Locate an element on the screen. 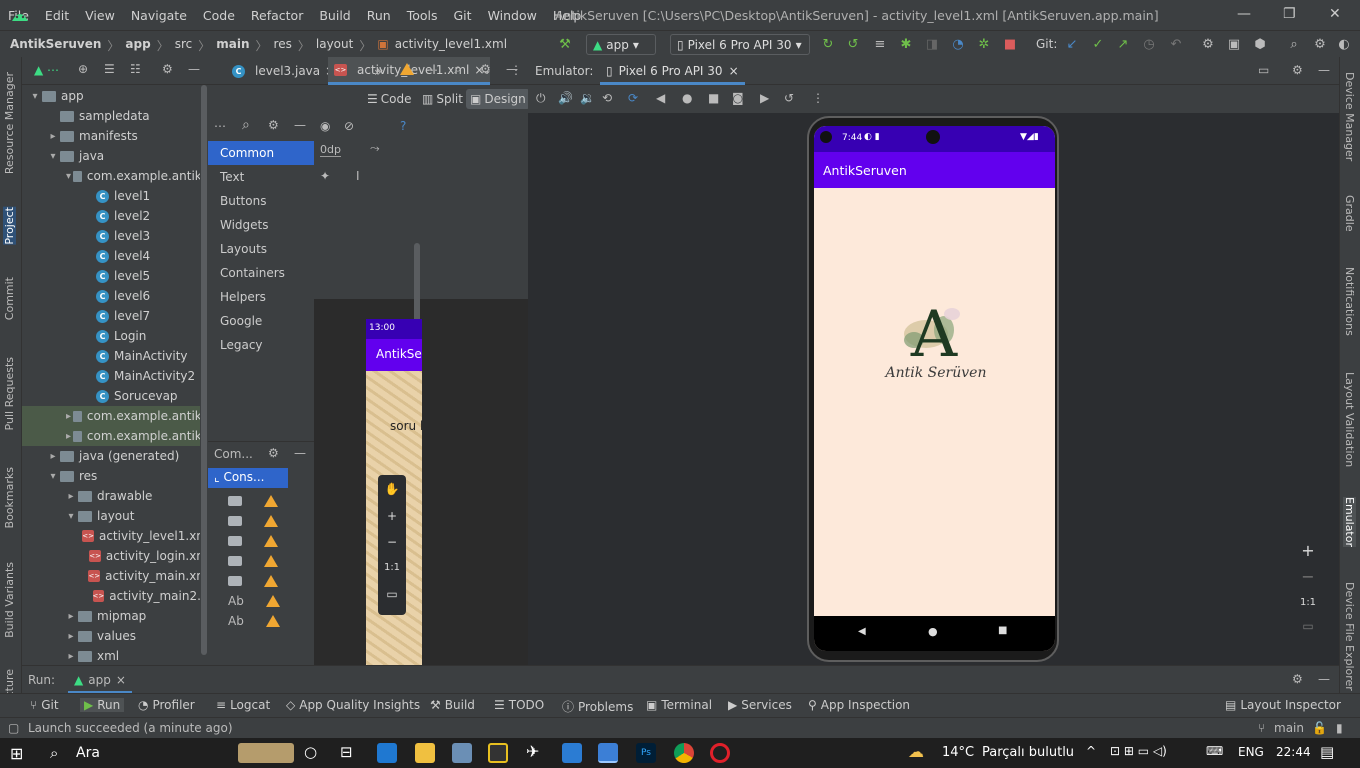 Image resolution: width=1360 pixels, height=768 pixels. tool-resource-manager: Resource Manager is located at coordinates (9, 123).